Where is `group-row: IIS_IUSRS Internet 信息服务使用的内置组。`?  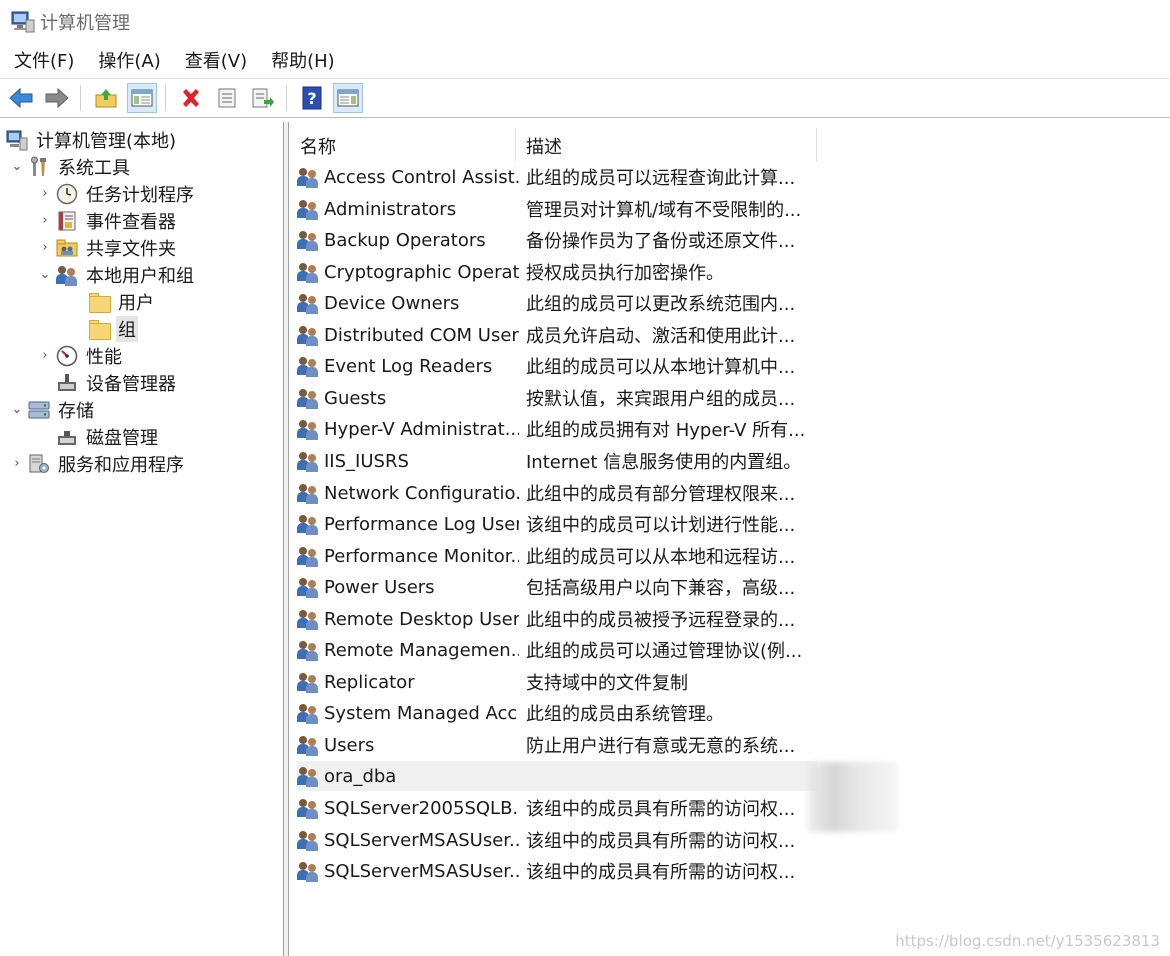
group-row: IIS_IUSRS Internet 信息服务使用的内置组。 is located at coordinates (557, 461).